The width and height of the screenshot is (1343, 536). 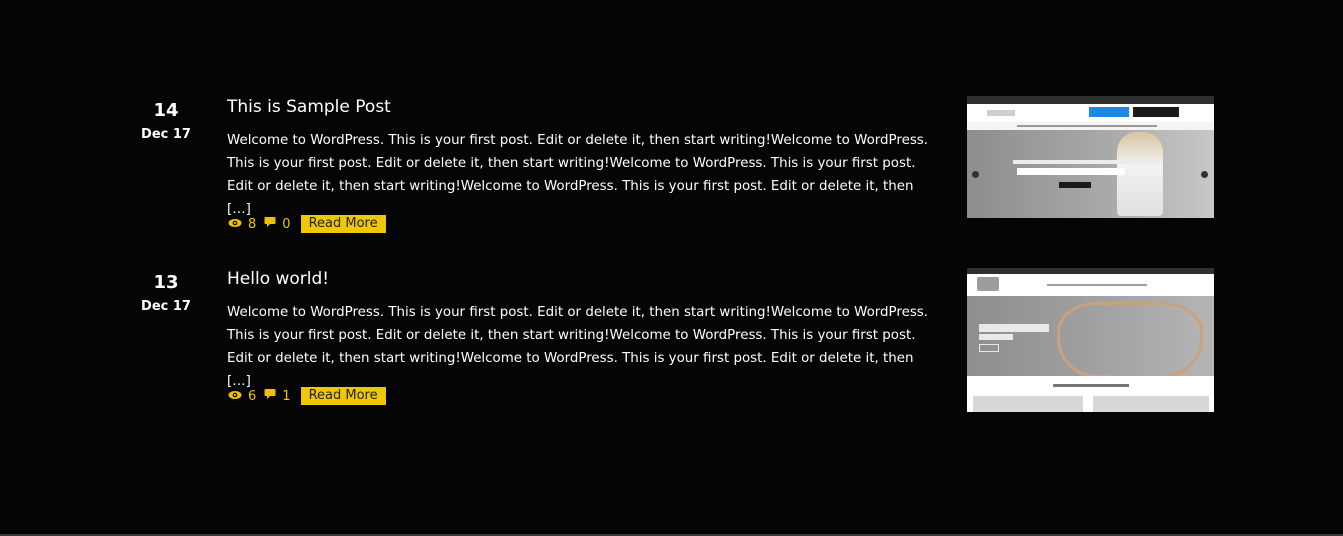 I want to click on thumbnail-prev-arrow-icon, so click(x=975, y=174).